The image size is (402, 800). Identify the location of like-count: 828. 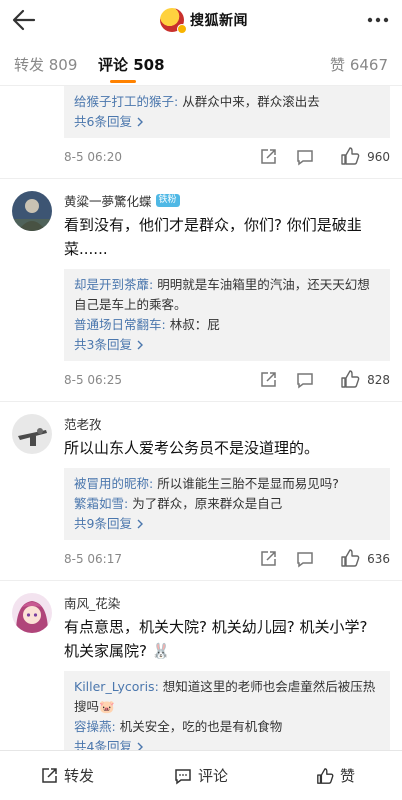
(378, 380).